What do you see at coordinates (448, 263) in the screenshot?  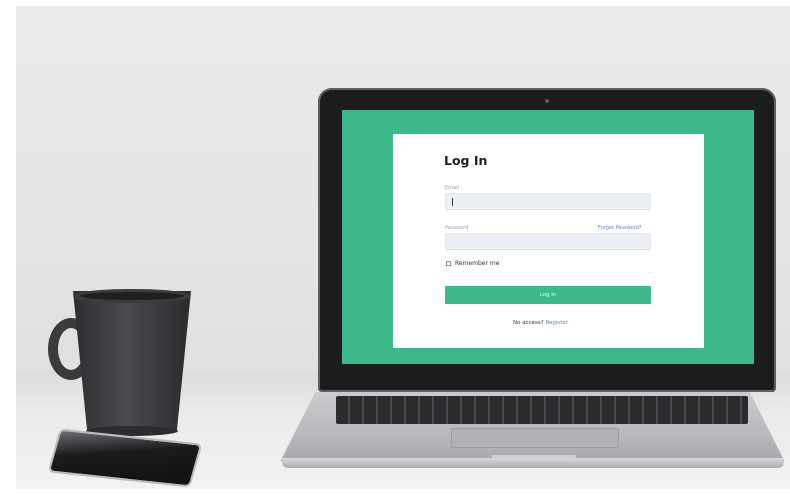 I see `remember-me-checkbox` at bounding box center [448, 263].